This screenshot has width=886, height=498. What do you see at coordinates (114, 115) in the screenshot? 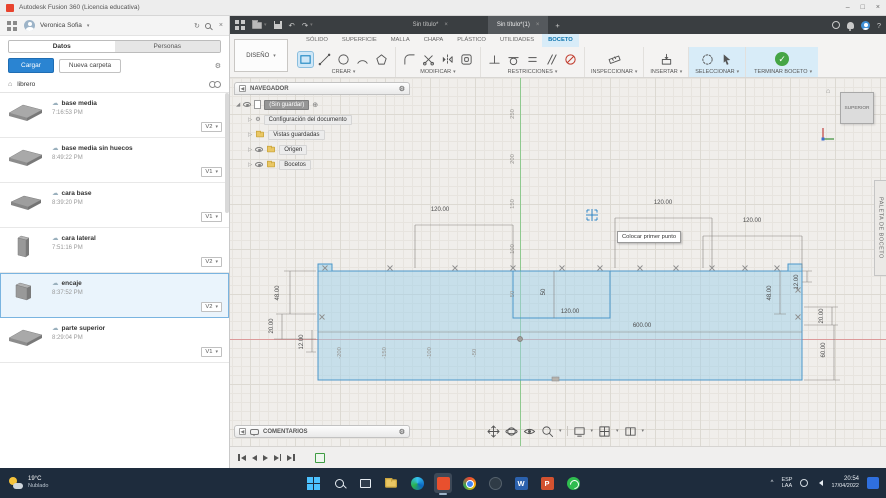
I see `list-item: ☁ base media 7:16:53 PM V2 ▾` at bounding box center [114, 115].